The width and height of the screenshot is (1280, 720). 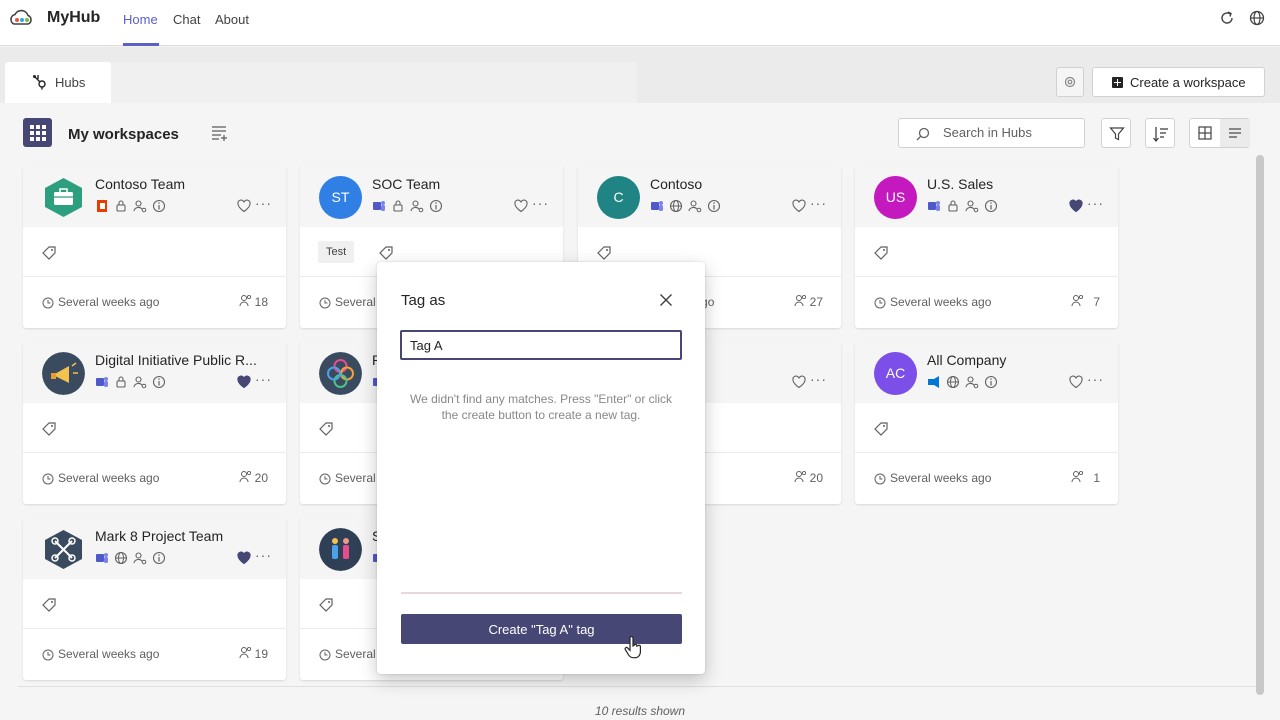 What do you see at coordinates (1160, 133) in the screenshot?
I see `sort-button` at bounding box center [1160, 133].